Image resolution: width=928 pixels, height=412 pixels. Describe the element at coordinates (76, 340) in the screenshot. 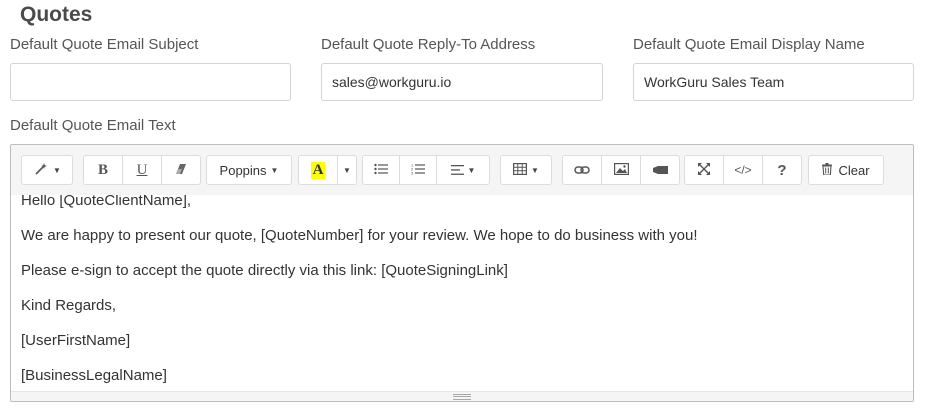

I see `email-line: [UserFirstName]` at that location.